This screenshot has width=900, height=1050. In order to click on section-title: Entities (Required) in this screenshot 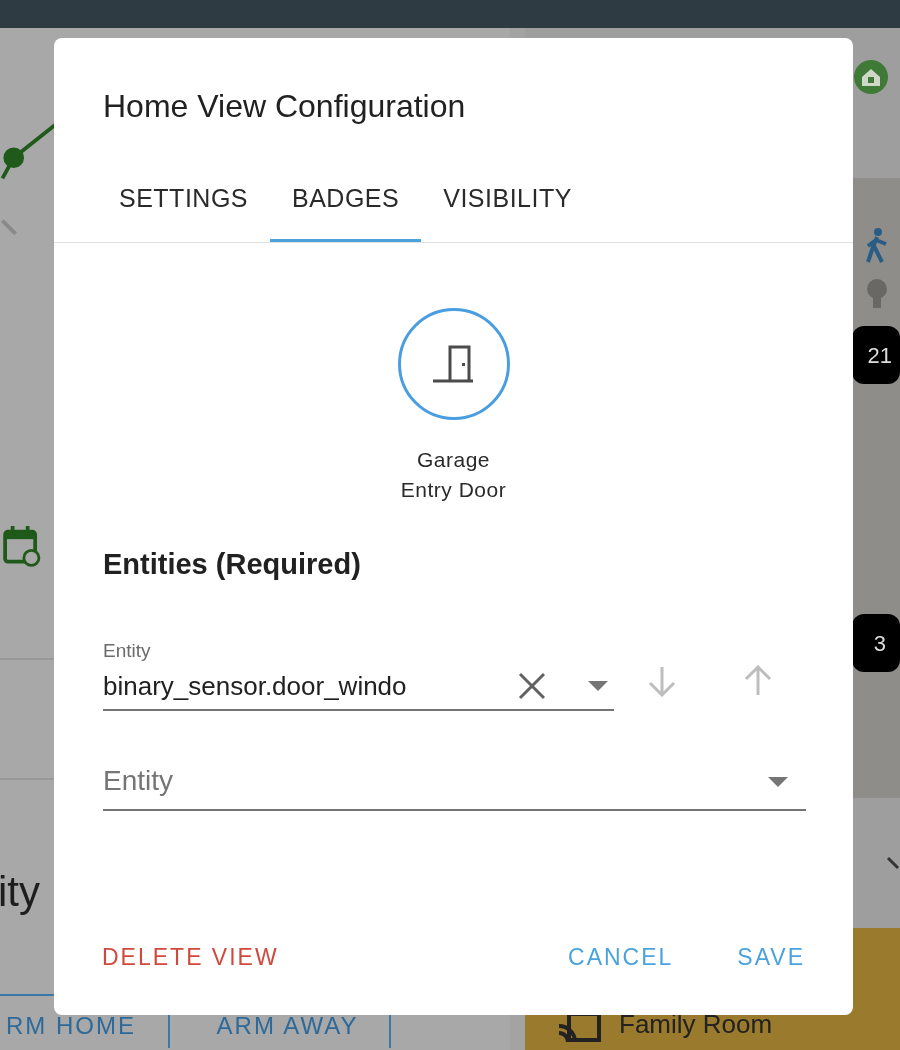, I will do `click(232, 564)`.